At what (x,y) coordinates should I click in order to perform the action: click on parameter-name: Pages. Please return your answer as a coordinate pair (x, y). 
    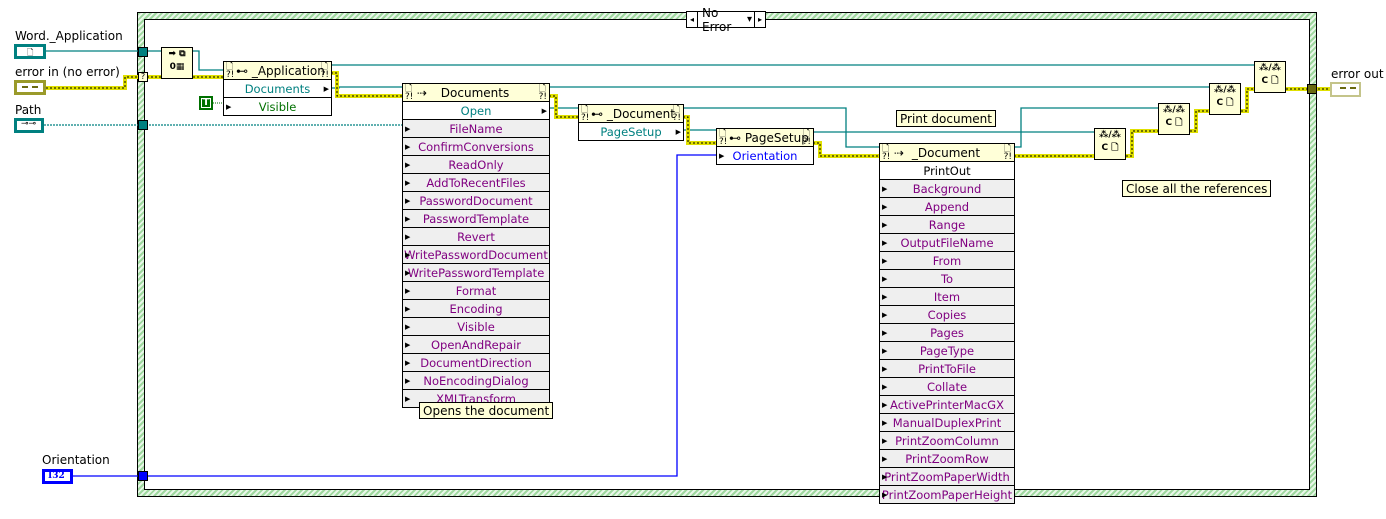
    Looking at the image, I should click on (947, 332).